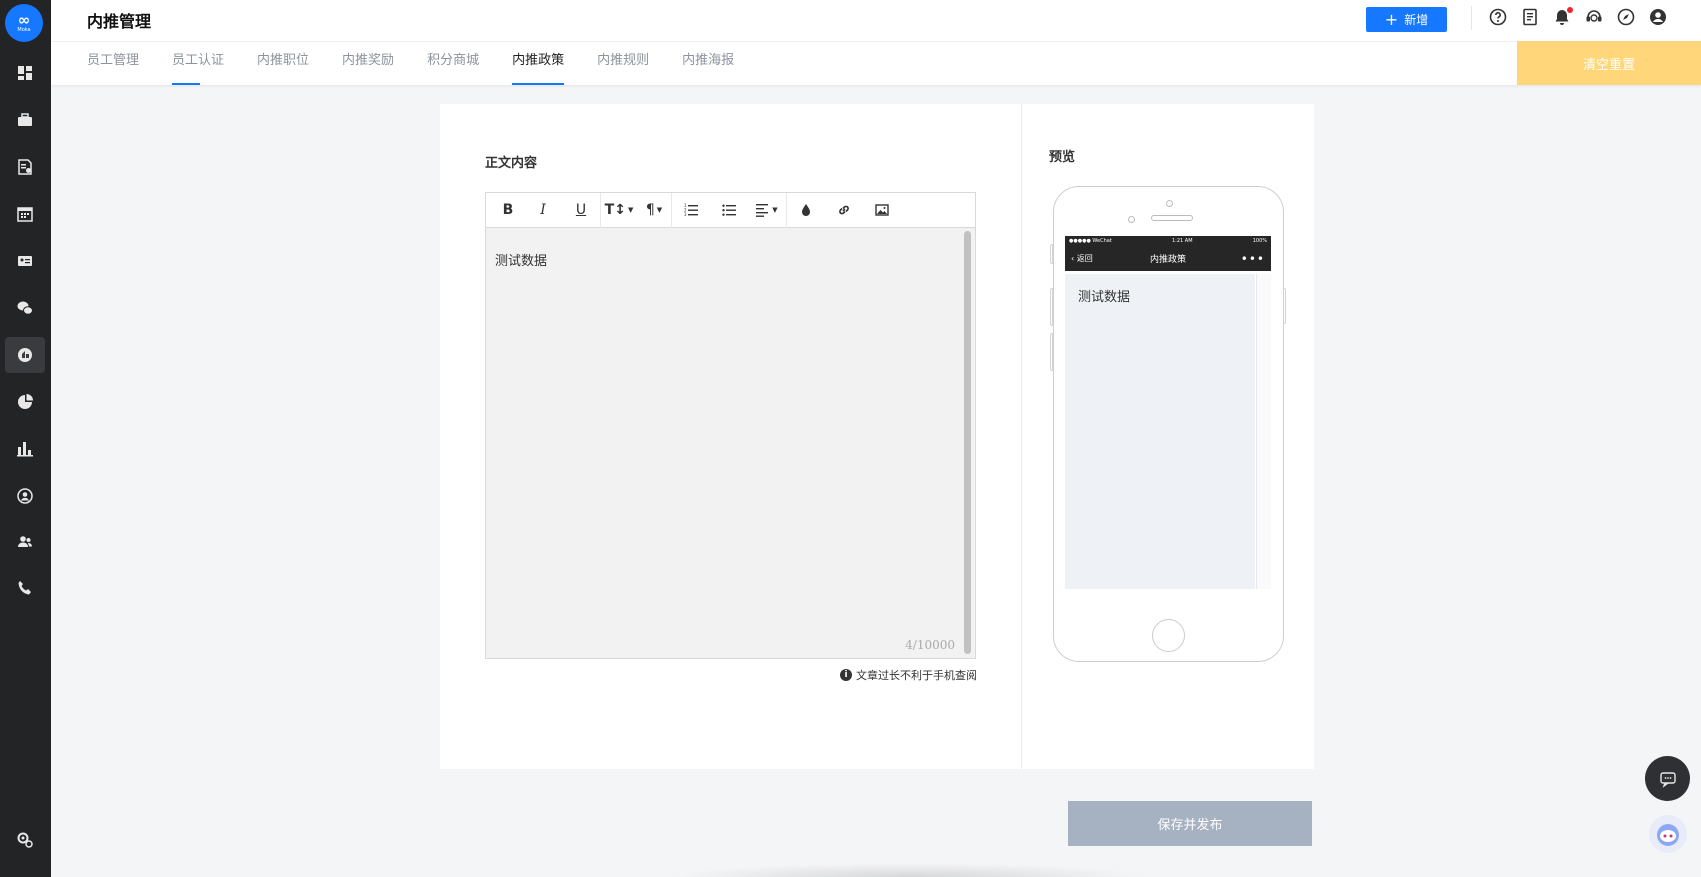  I want to click on briefcase-icon, so click(25, 120).